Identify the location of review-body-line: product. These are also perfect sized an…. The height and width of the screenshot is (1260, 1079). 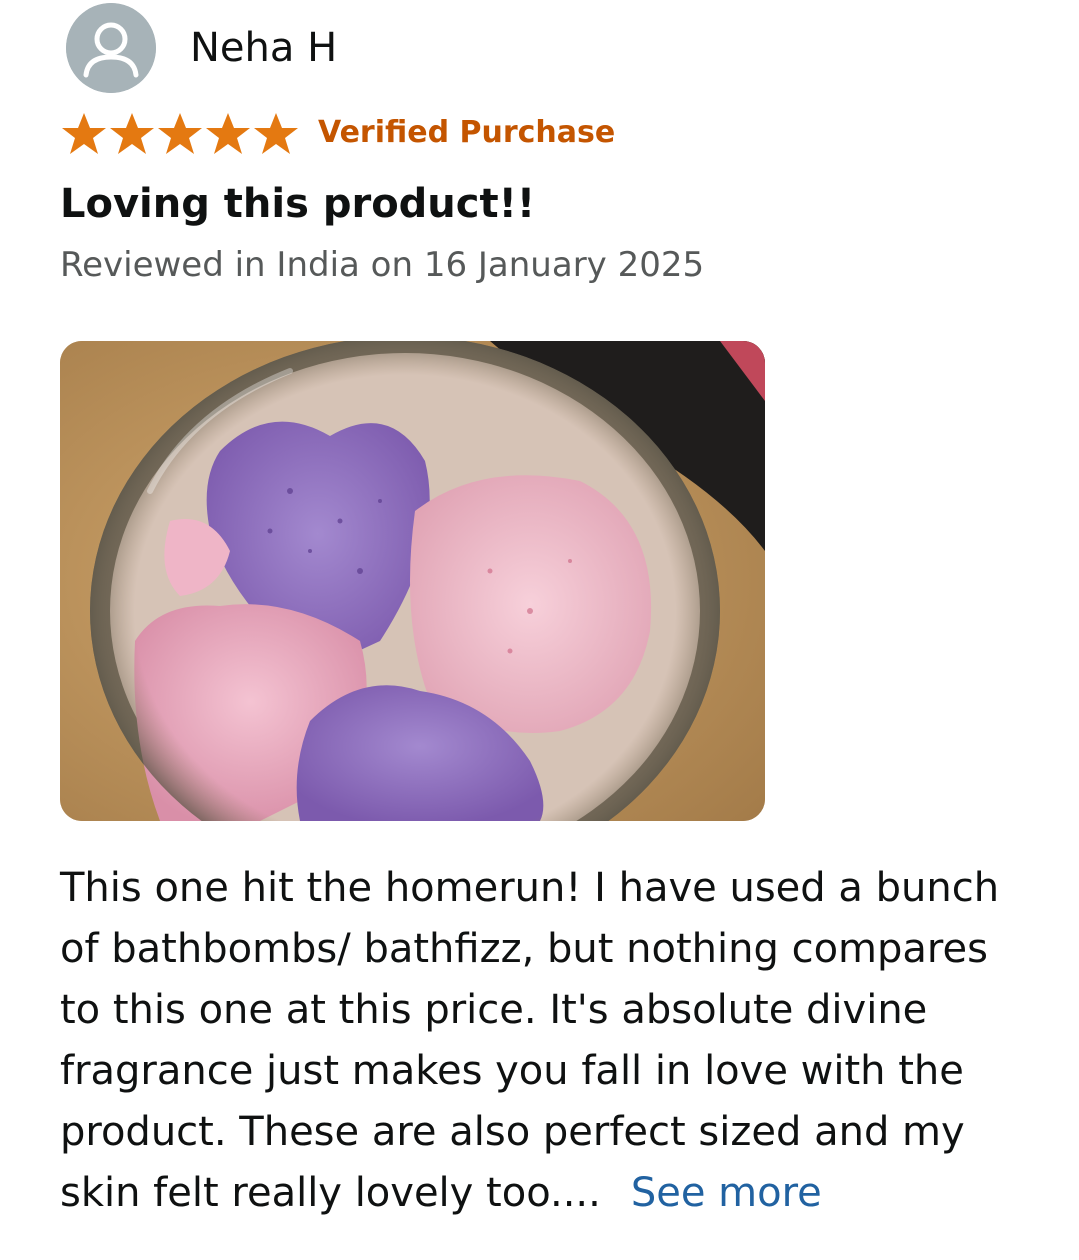
(512, 1132).